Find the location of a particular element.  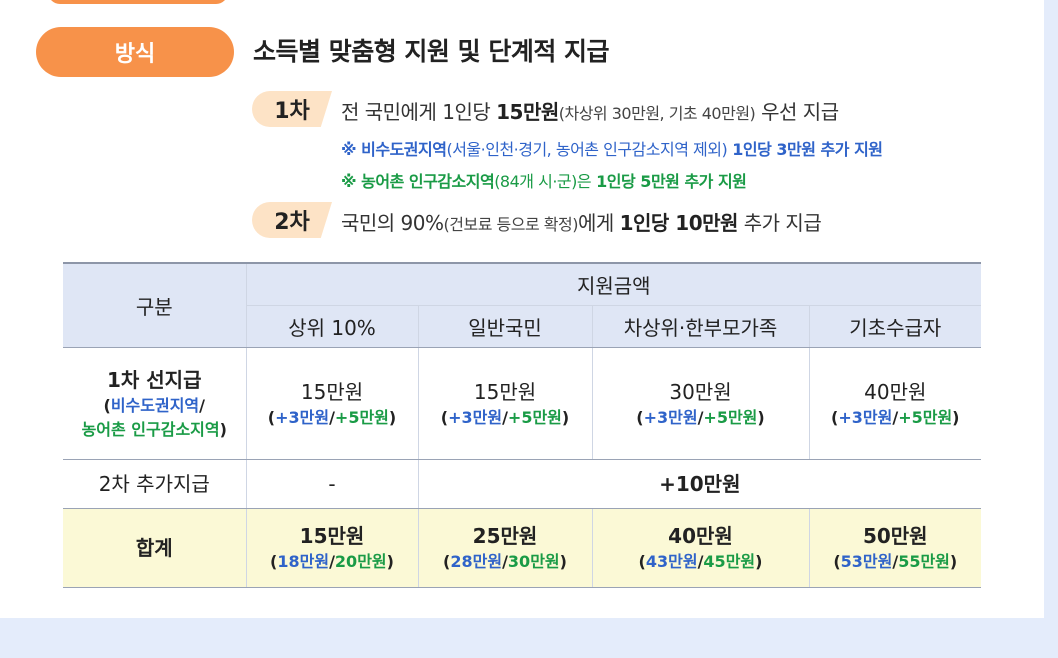

step2-text-a: 국민의 90% is located at coordinates (392, 223).